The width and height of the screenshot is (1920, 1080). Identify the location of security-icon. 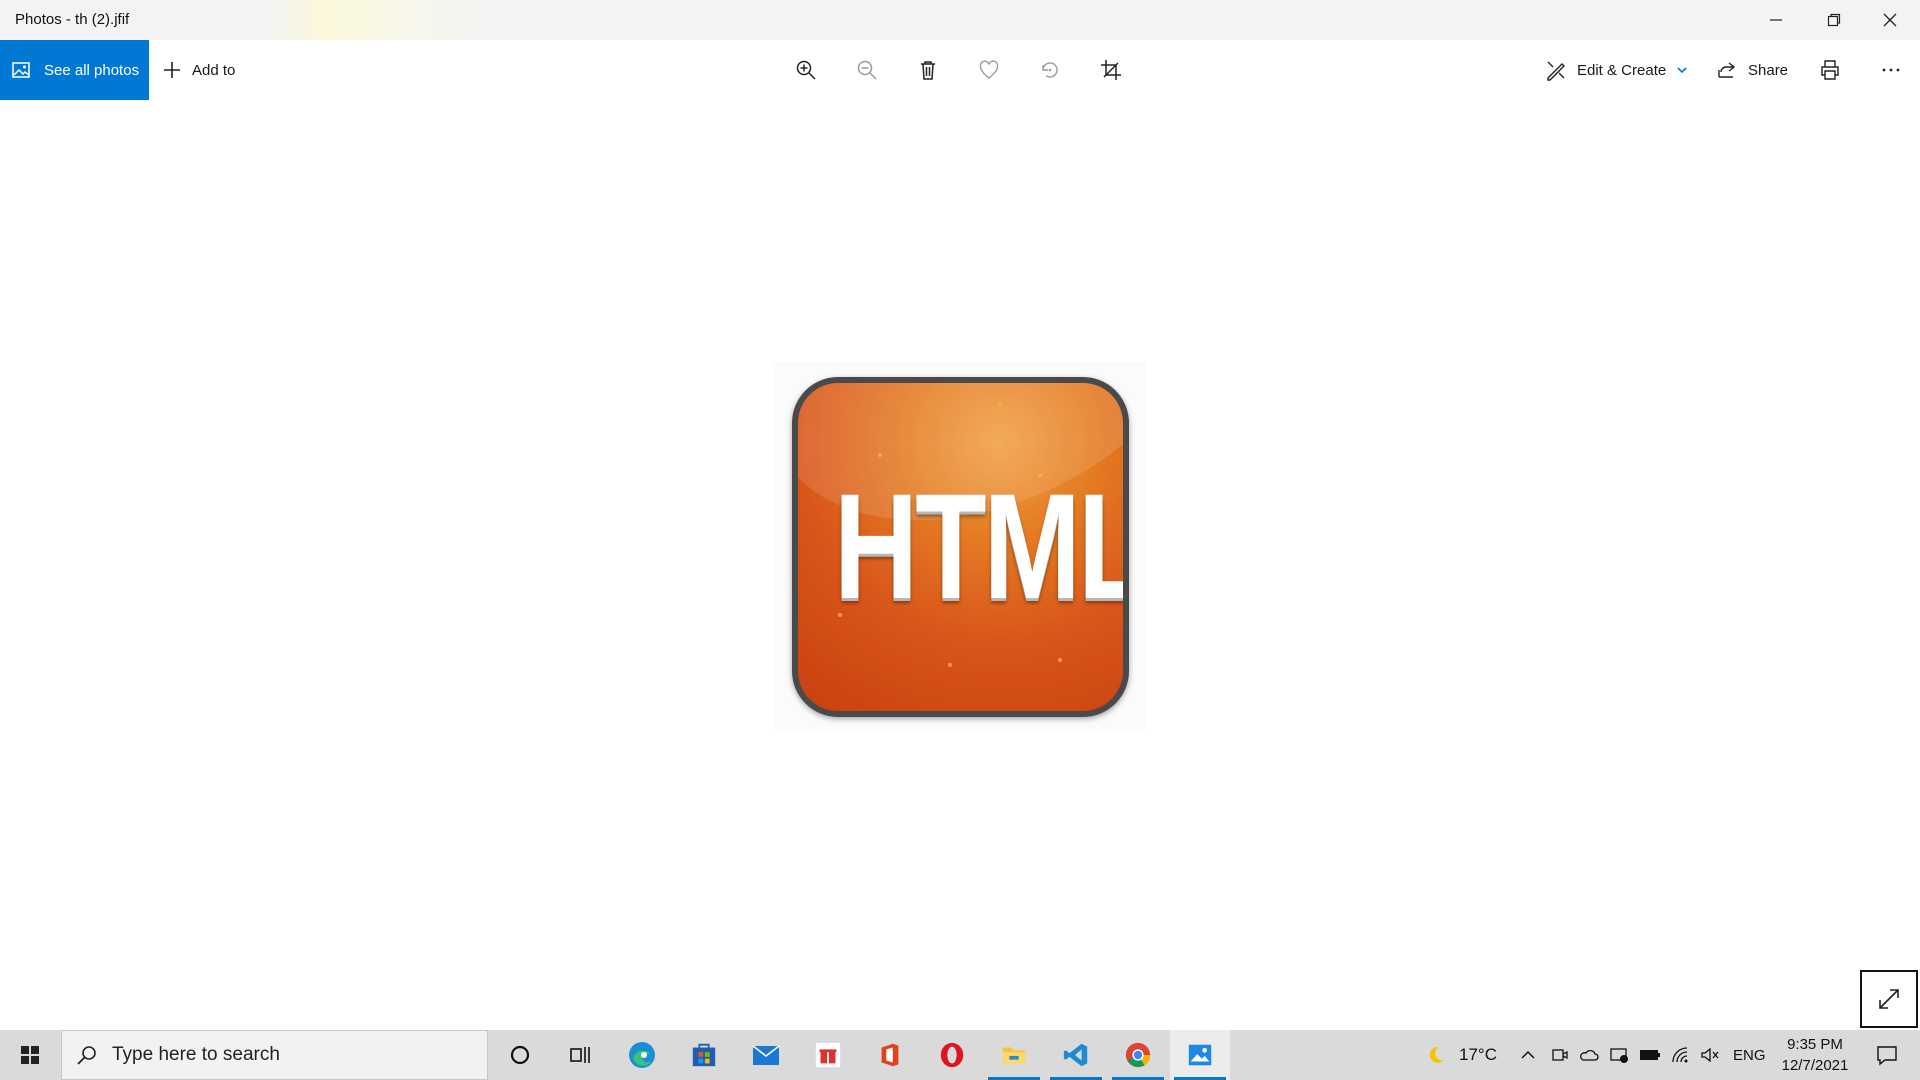
(1619, 1055).